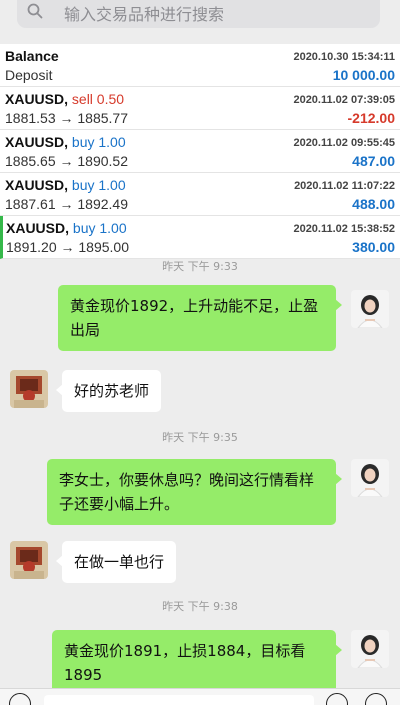 Image resolution: width=400 pixels, height=705 pixels. Describe the element at coordinates (200, 437) in the screenshot. I see `chat-timestamp: 昨天 下午 9:35` at that location.